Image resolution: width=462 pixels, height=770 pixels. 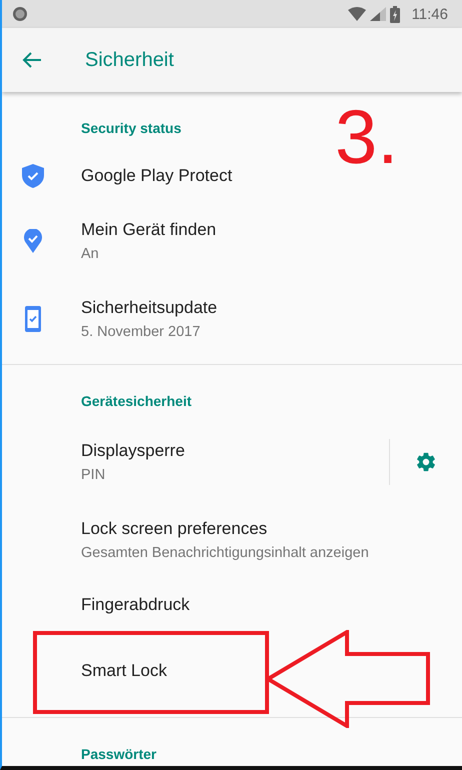 What do you see at coordinates (157, 176) in the screenshot?
I see `item-title: Google Play Protect` at bounding box center [157, 176].